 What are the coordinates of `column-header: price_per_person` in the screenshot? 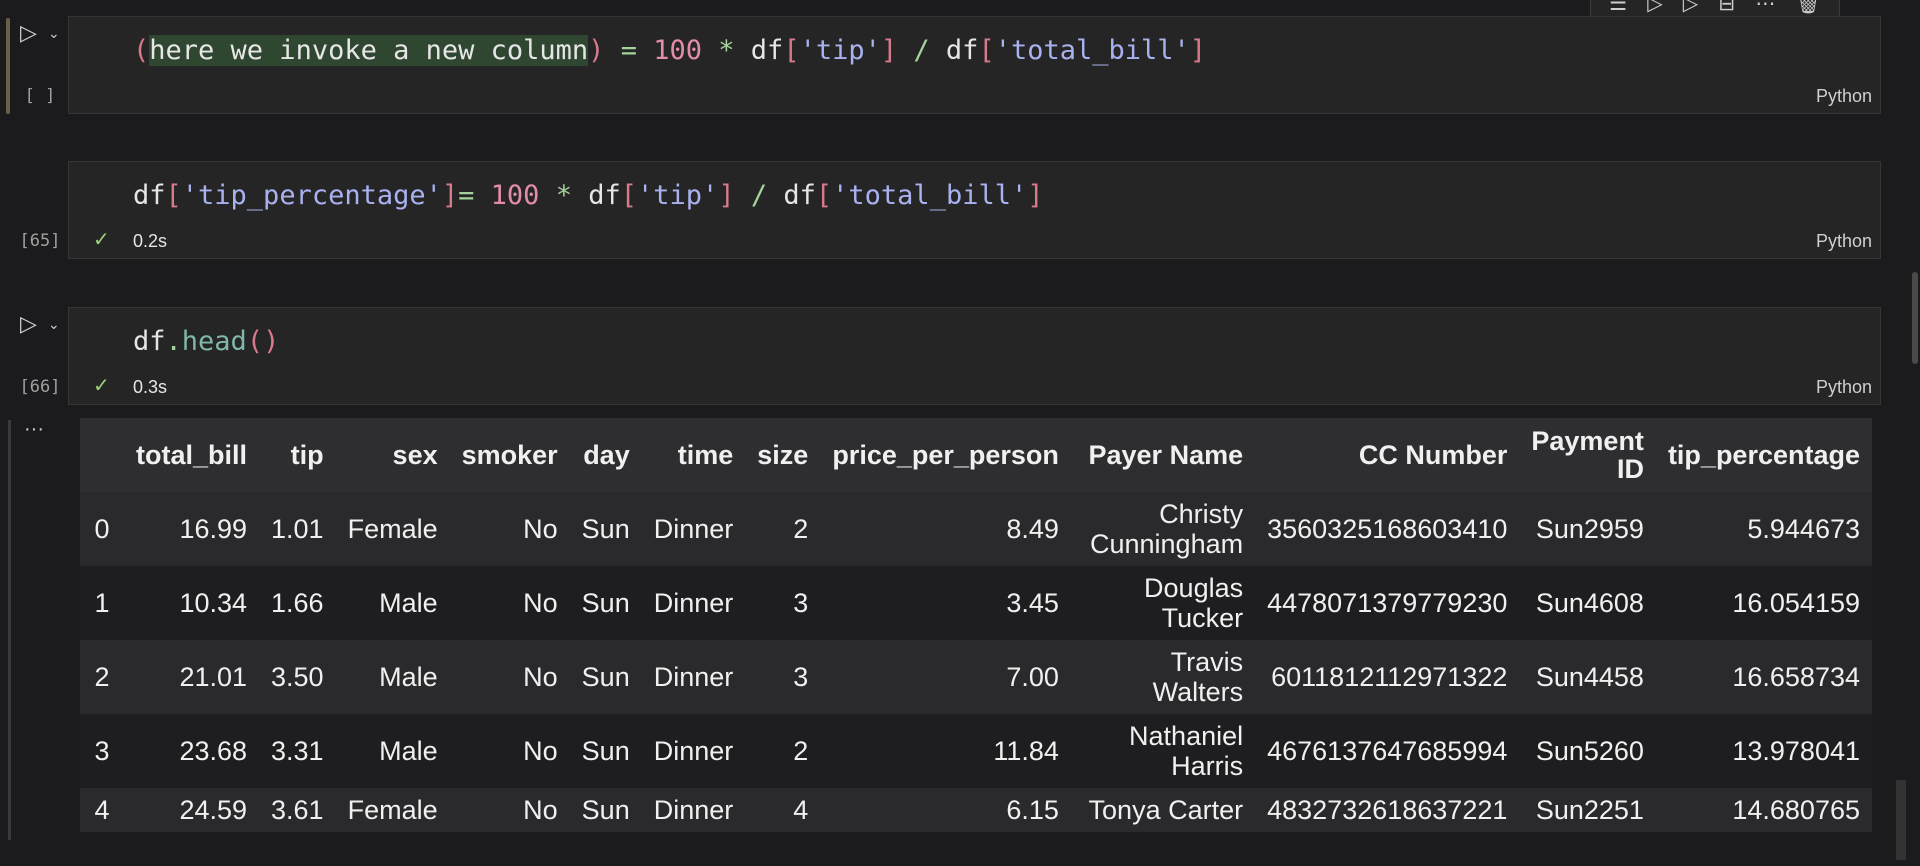 It's located at (945, 455).